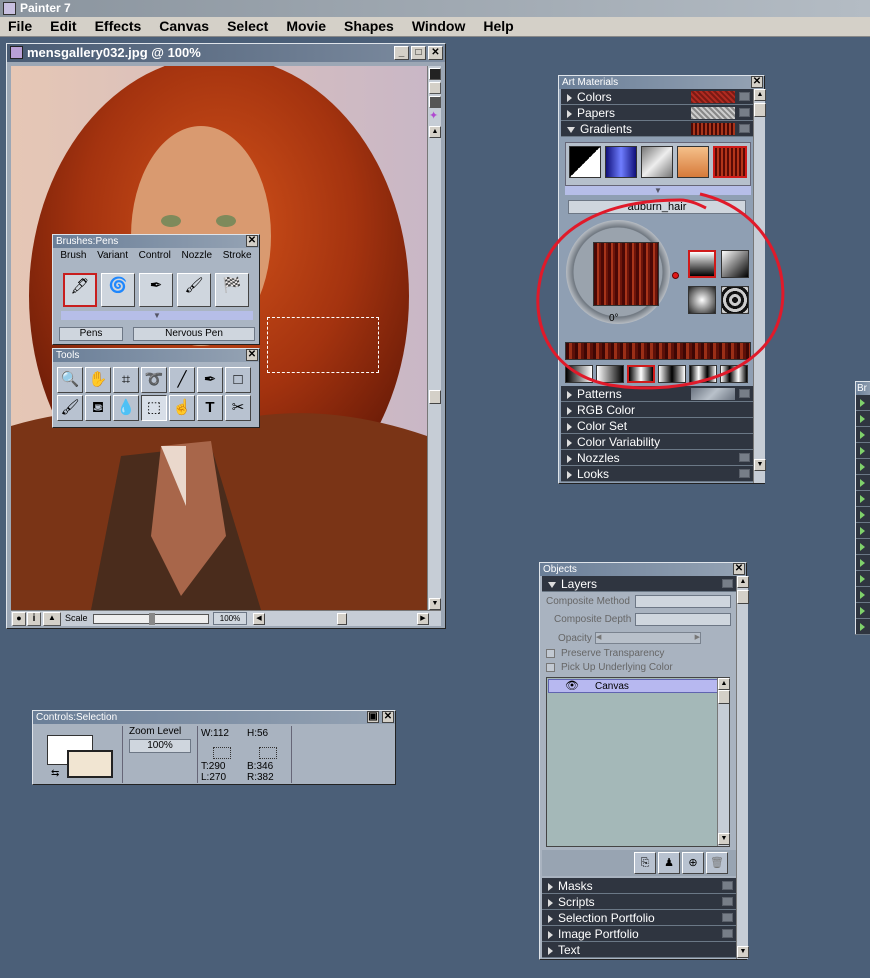  Describe the element at coordinates (118, 26) in the screenshot. I see `menu-effects: Effects` at that location.